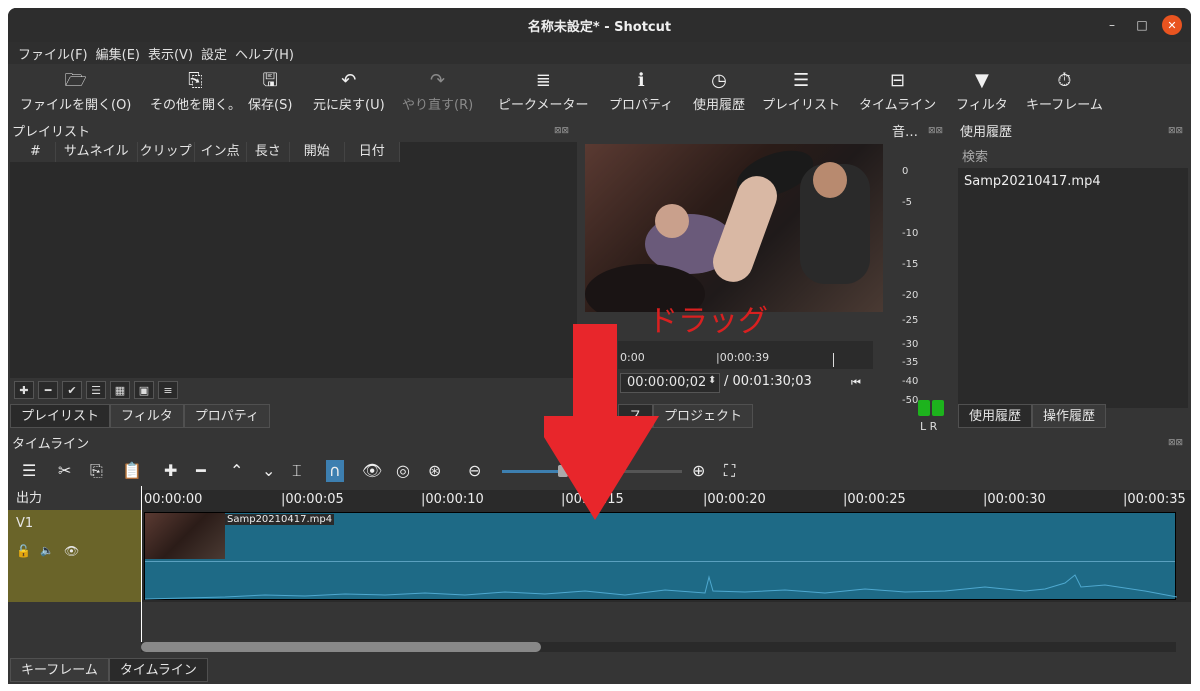  Describe the element at coordinates (168, 390) in the screenshot. I see `menu-icon: ≡` at that location.